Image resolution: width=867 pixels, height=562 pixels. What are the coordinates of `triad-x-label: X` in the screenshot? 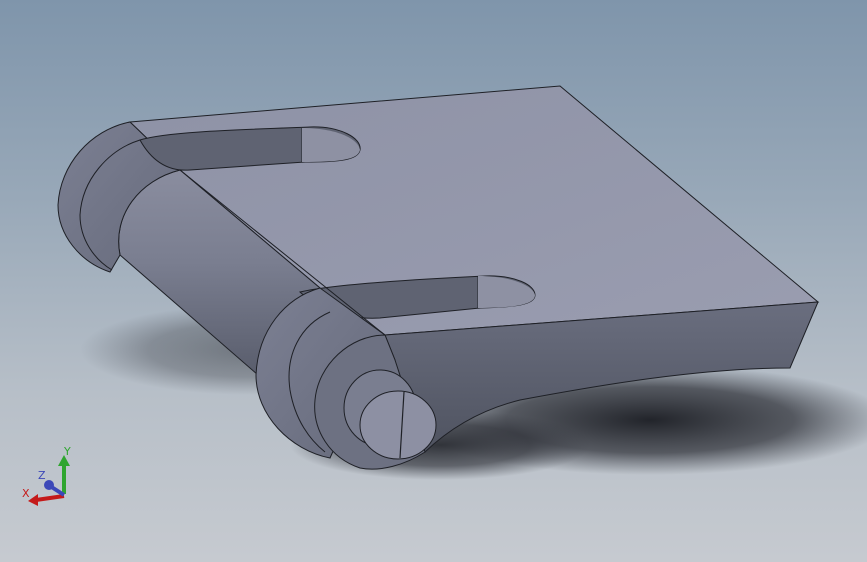 It's located at (26, 493).